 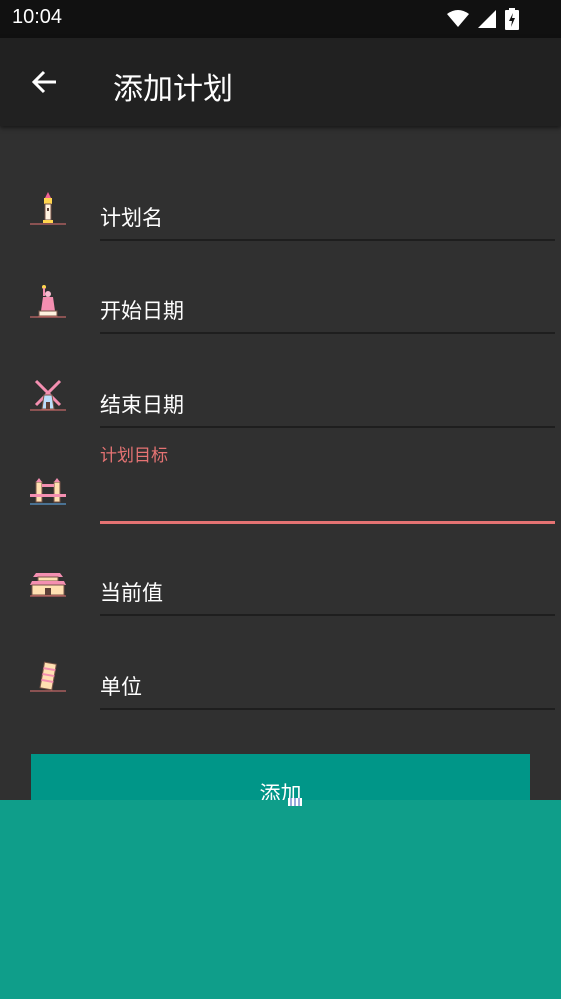 I want to click on back-button, so click(x=44, y=82).